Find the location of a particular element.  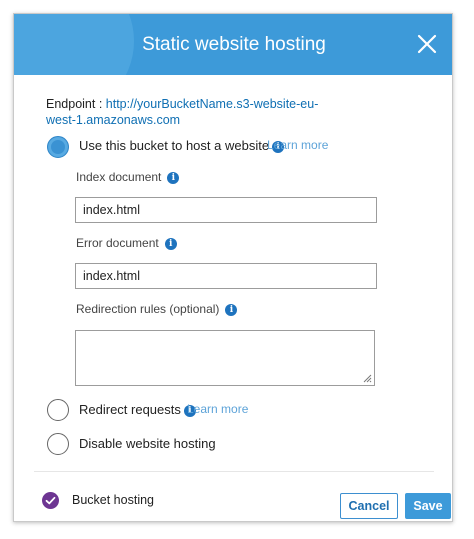

cancel-button: Cancel is located at coordinates (369, 506).